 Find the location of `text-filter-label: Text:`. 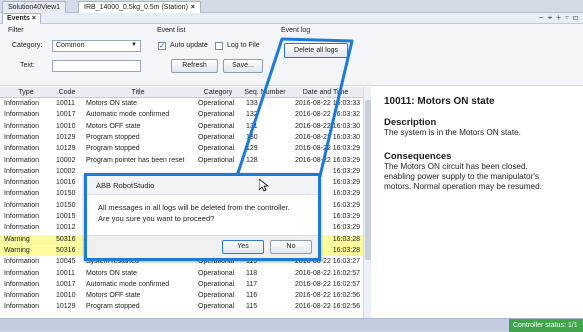

text-filter-label: Text: is located at coordinates (27, 65).